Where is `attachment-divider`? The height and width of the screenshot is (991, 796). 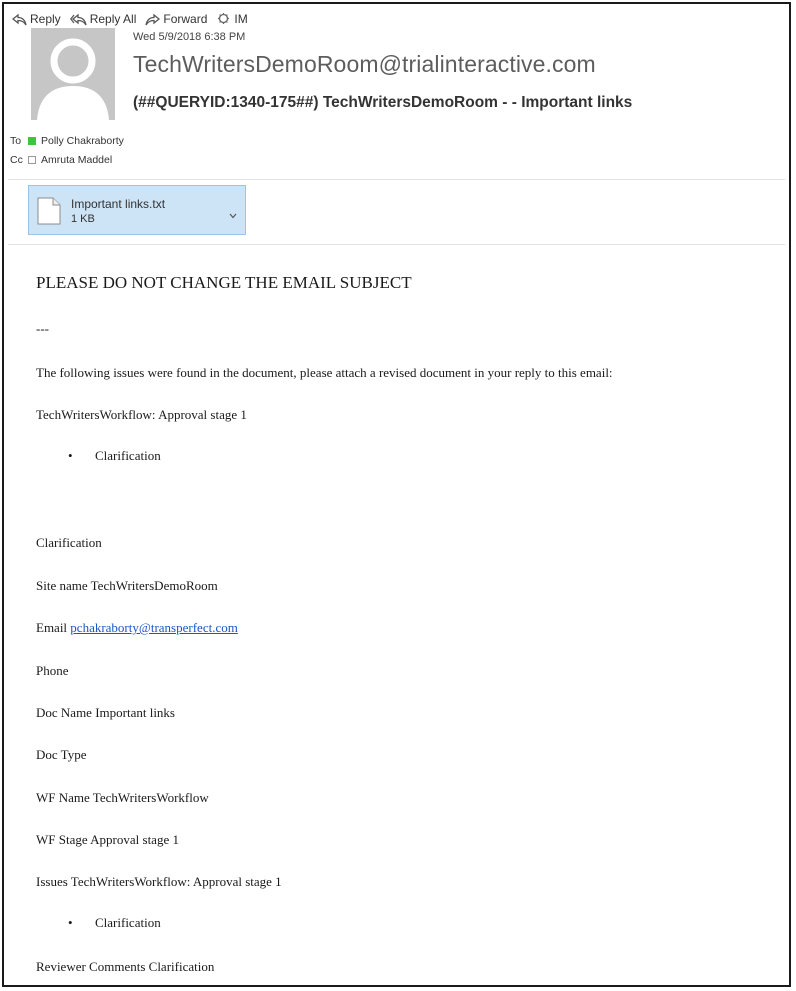 attachment-divider is located at coordinates (396, 244).